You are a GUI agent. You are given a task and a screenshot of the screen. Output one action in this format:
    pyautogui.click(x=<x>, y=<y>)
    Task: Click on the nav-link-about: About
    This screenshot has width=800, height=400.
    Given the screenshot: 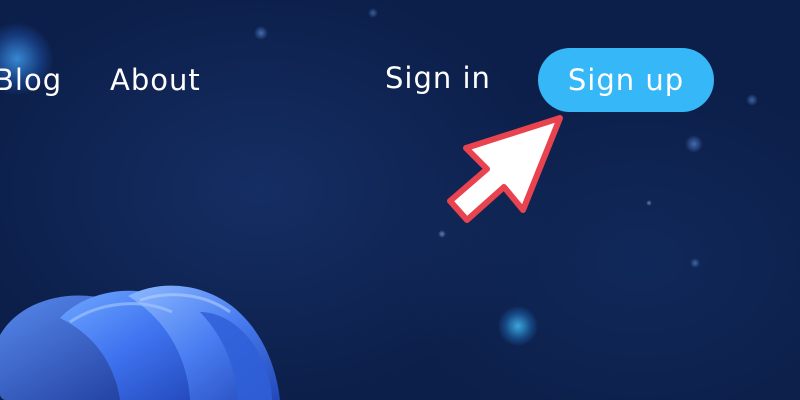 What is the action you would take?
    pyautogui.click(x=155, y=80)
    